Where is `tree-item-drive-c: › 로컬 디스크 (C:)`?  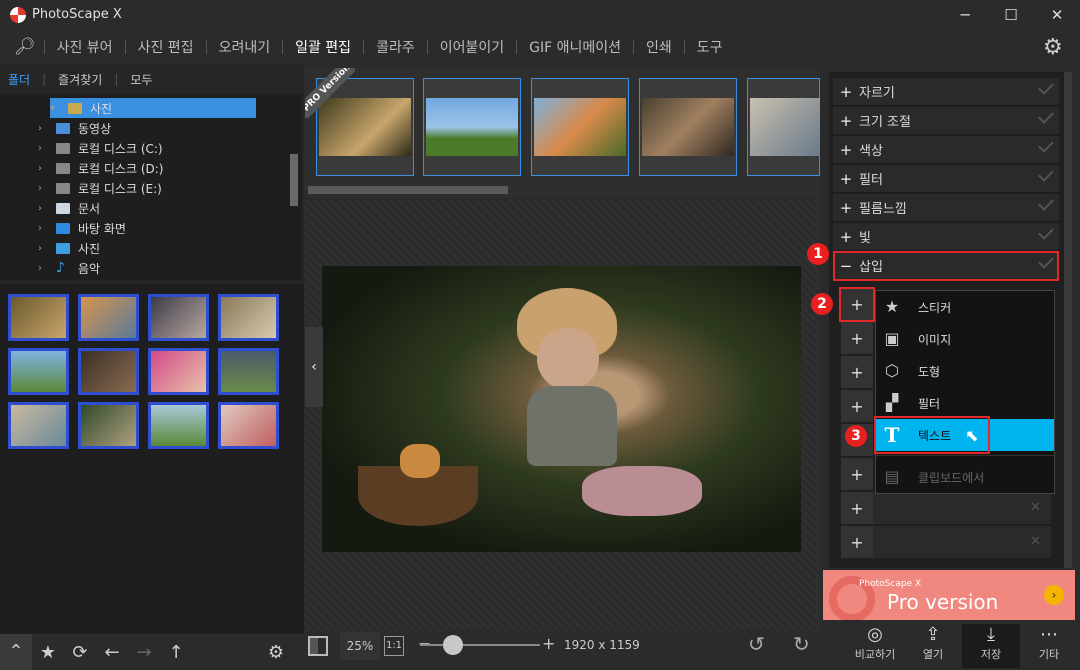
tree-item-drive-c: › 로컬 디스크 (C:) is located at coordinates (182, 148).